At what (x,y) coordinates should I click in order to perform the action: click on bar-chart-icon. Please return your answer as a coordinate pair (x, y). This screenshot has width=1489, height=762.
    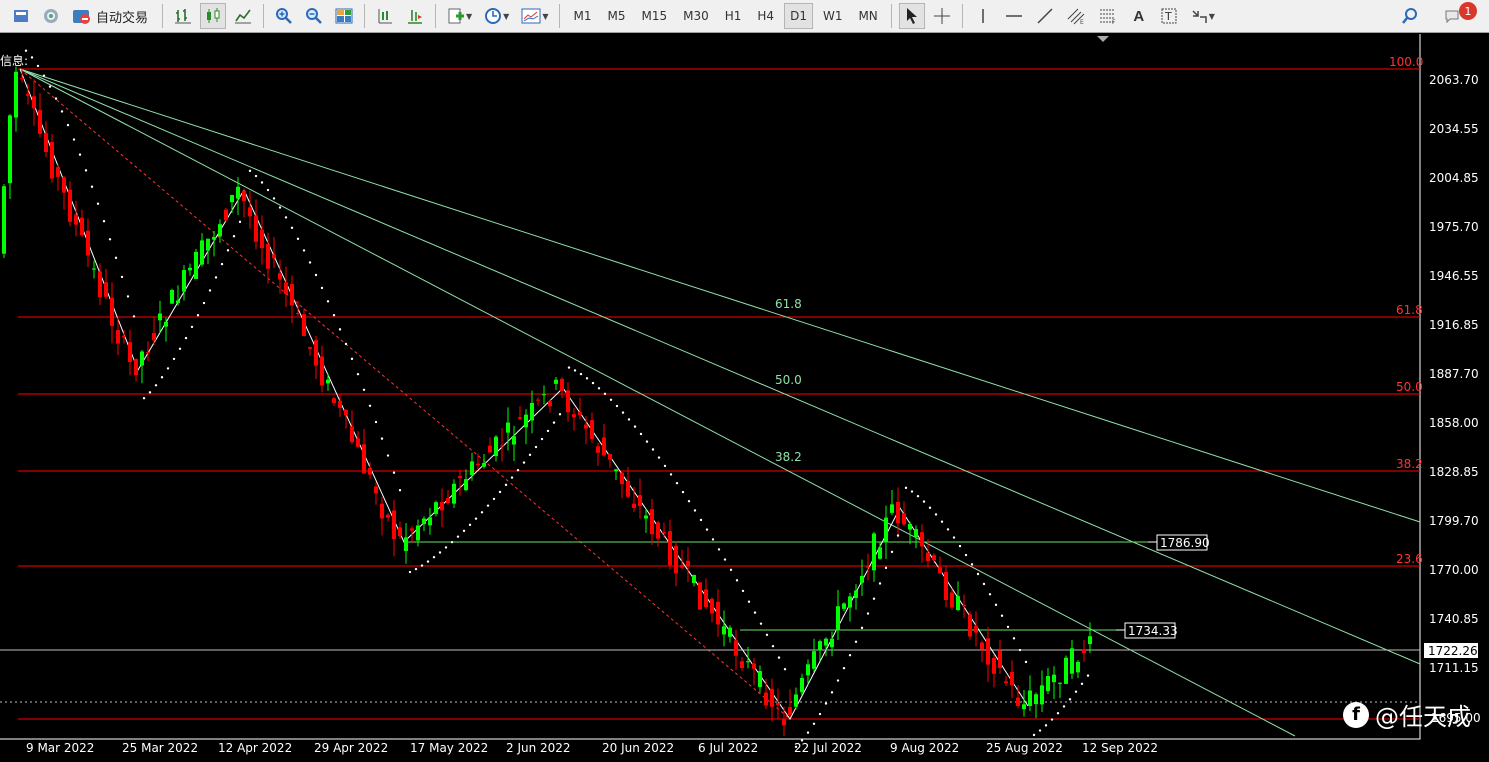
    Looking at the image, I should click on (183, 16).